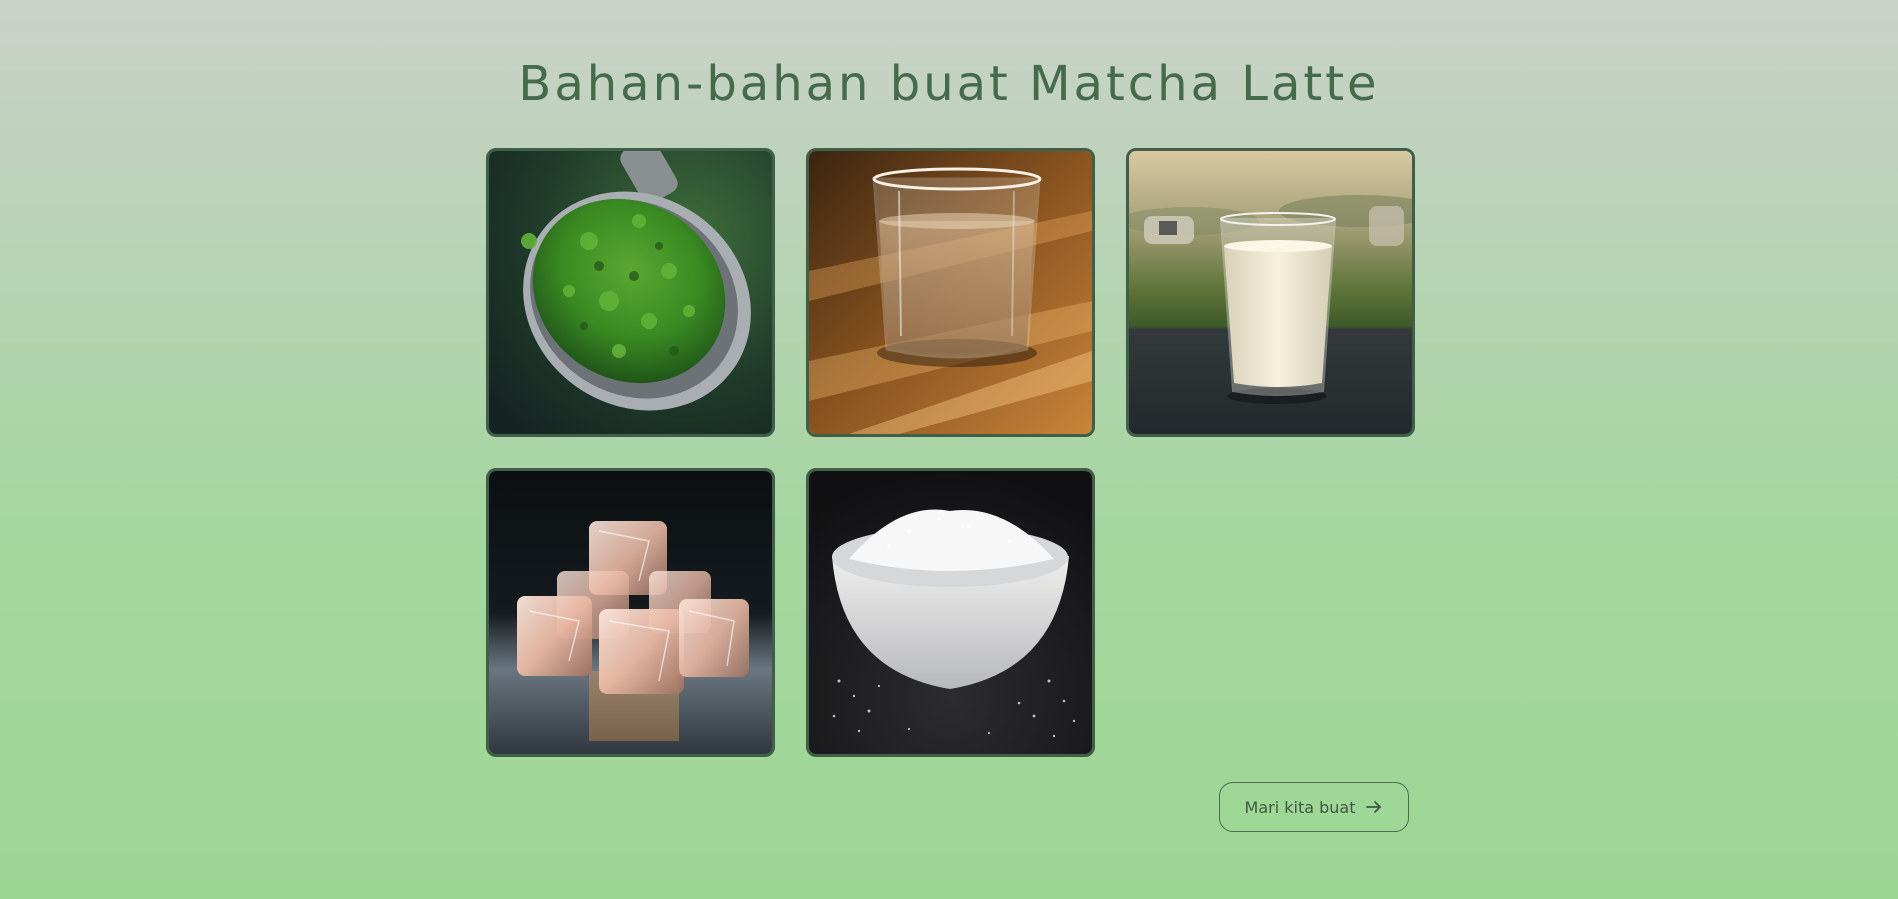  I want to click on glass-of-water-image, so click(950, 292).